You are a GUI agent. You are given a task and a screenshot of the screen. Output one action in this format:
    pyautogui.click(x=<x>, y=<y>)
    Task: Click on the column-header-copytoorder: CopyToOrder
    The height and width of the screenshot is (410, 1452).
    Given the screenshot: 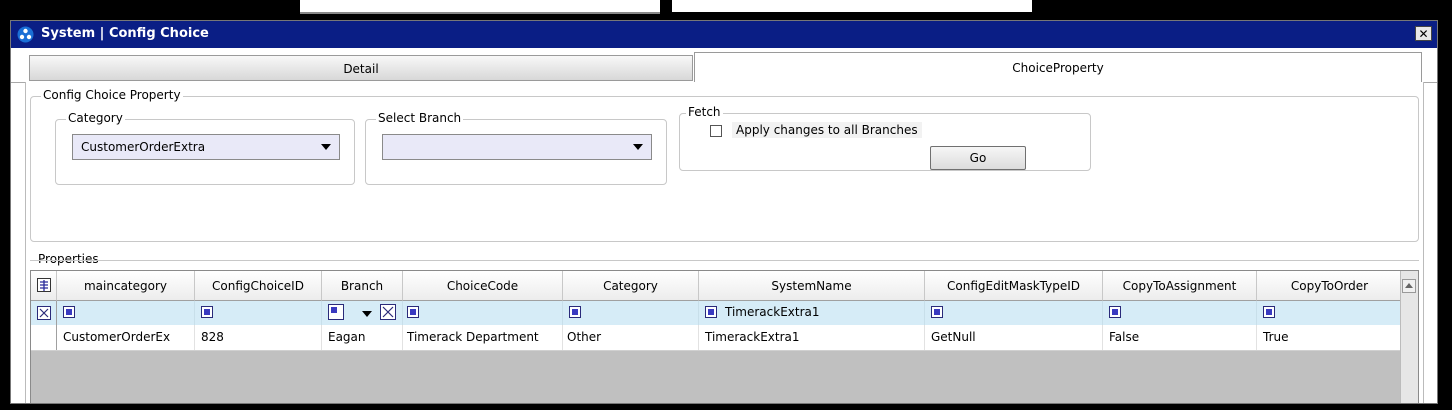 What is the action you would take?
    pyautogui.click(x=1330, y=286)
    